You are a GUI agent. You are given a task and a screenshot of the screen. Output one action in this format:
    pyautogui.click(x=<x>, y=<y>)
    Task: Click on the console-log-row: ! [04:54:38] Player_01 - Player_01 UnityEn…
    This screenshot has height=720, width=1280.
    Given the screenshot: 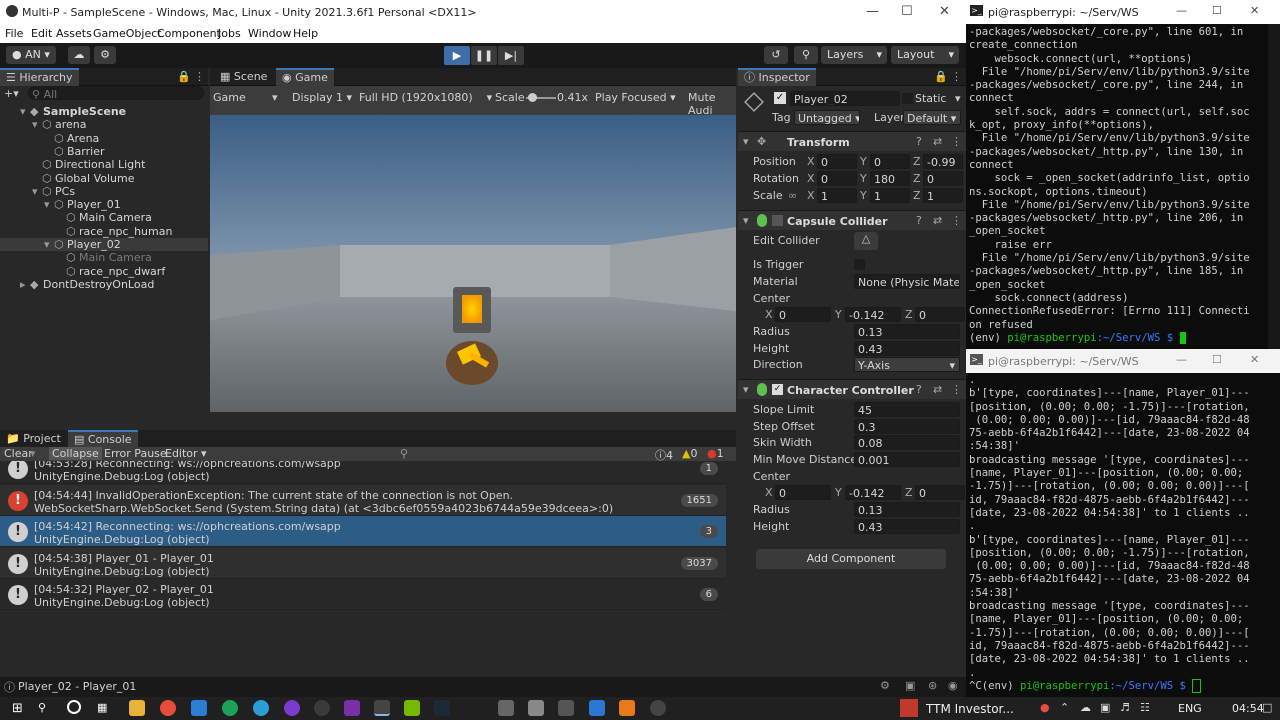 What is the action you would take?
    pyautogui.click(x=363, y=563)
    